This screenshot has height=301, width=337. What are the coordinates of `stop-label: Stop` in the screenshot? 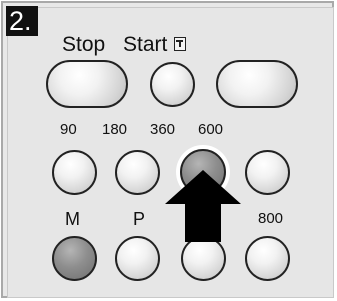 It's located at (84, 44).